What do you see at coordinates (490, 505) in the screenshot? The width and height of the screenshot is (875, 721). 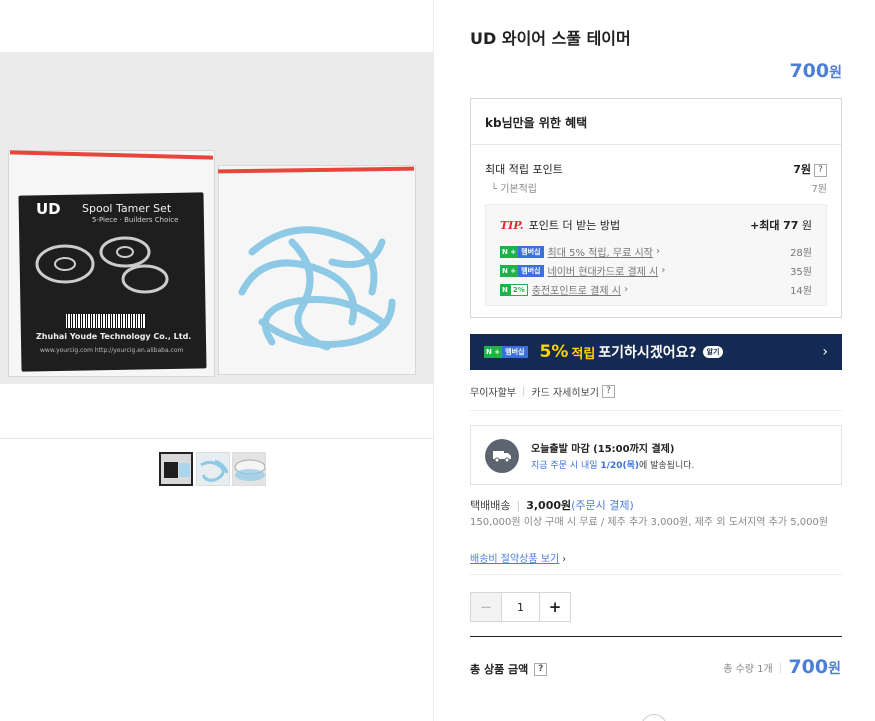 I see `shipping-fee-label: 택배배송` at bounding box center [490, 505].